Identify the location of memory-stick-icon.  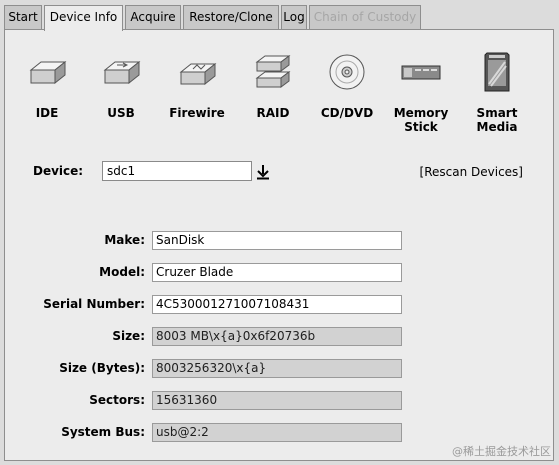
(421, 72).